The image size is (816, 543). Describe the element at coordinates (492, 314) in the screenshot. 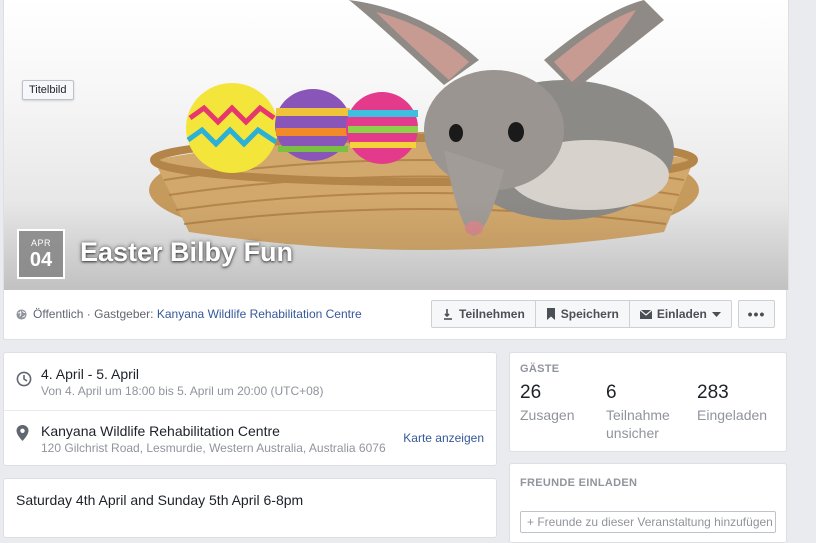

I see `going-button-label: Teilnehmen` at that location.